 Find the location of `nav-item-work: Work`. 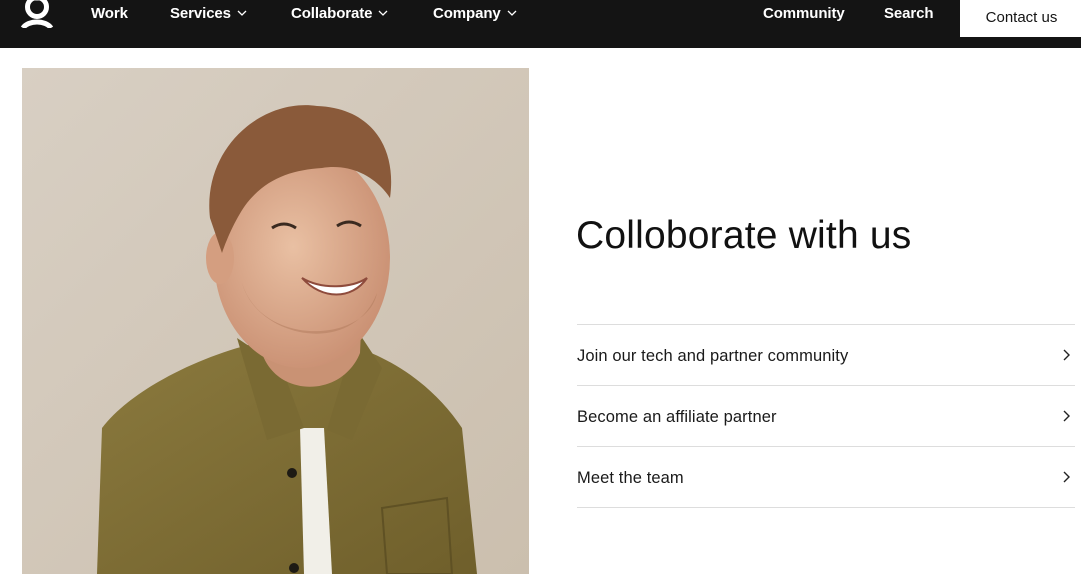

nav-item-work: Work is located at coordinates (109, 13).